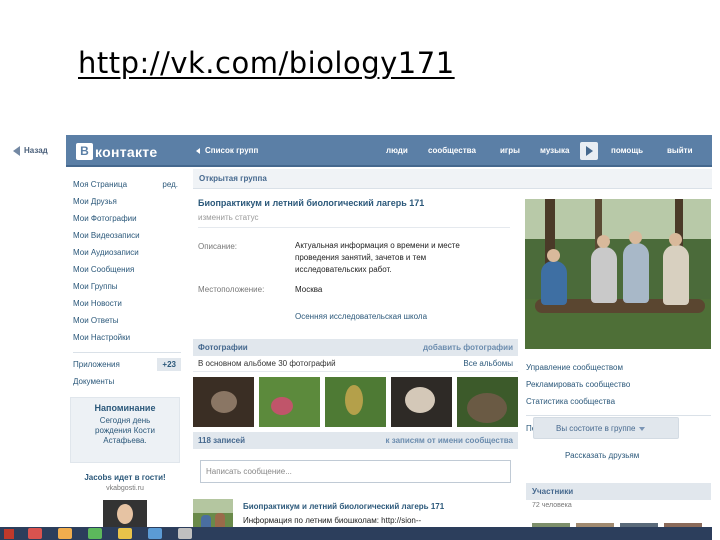 The width and height of the screenshot is (720, 540). What do you see at coordinates (127, 269) in the screenshot?
I see `sidebar-item-messages: Мои Сообщения` at bounding box center [127, 269].